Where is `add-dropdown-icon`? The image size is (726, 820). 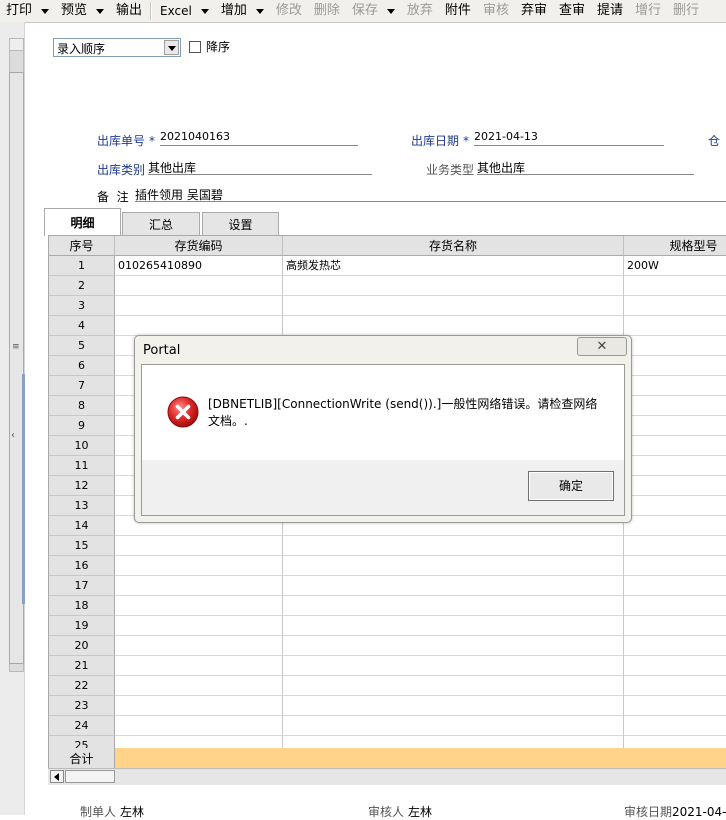
add-dropdown-icon is located at coordinates (259, 11).